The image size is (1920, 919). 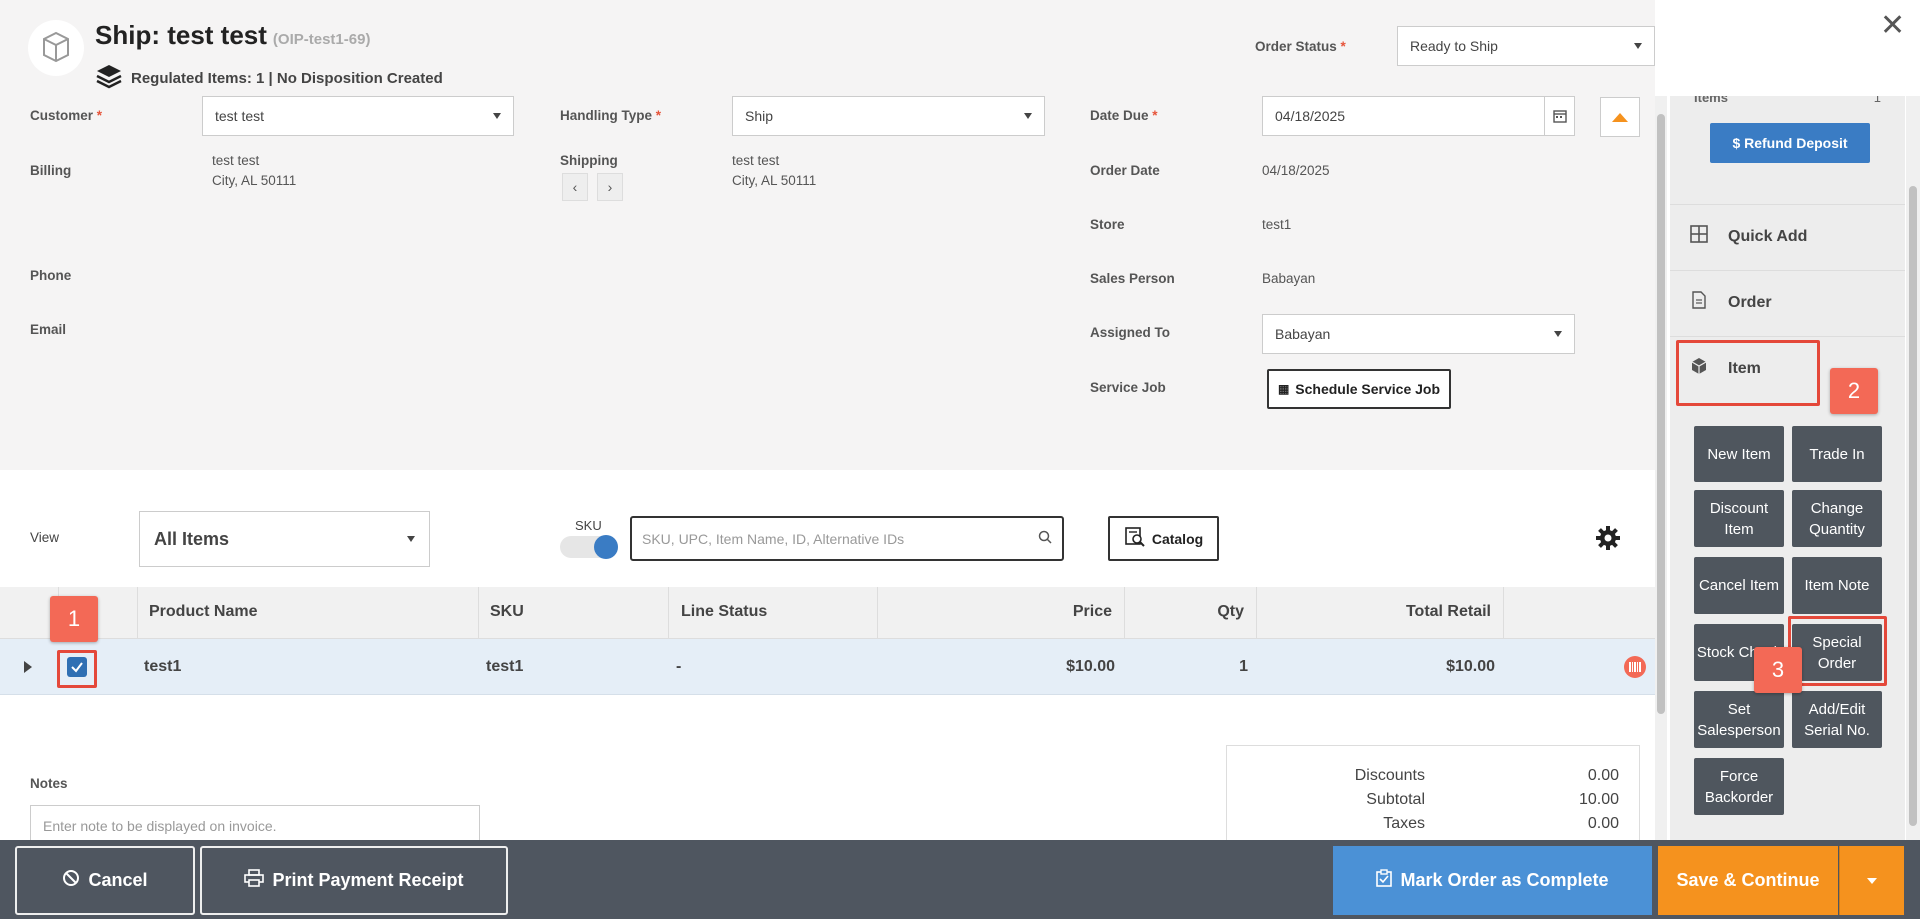 I want to click on items-count: 1, so click(x=1877, y=100).